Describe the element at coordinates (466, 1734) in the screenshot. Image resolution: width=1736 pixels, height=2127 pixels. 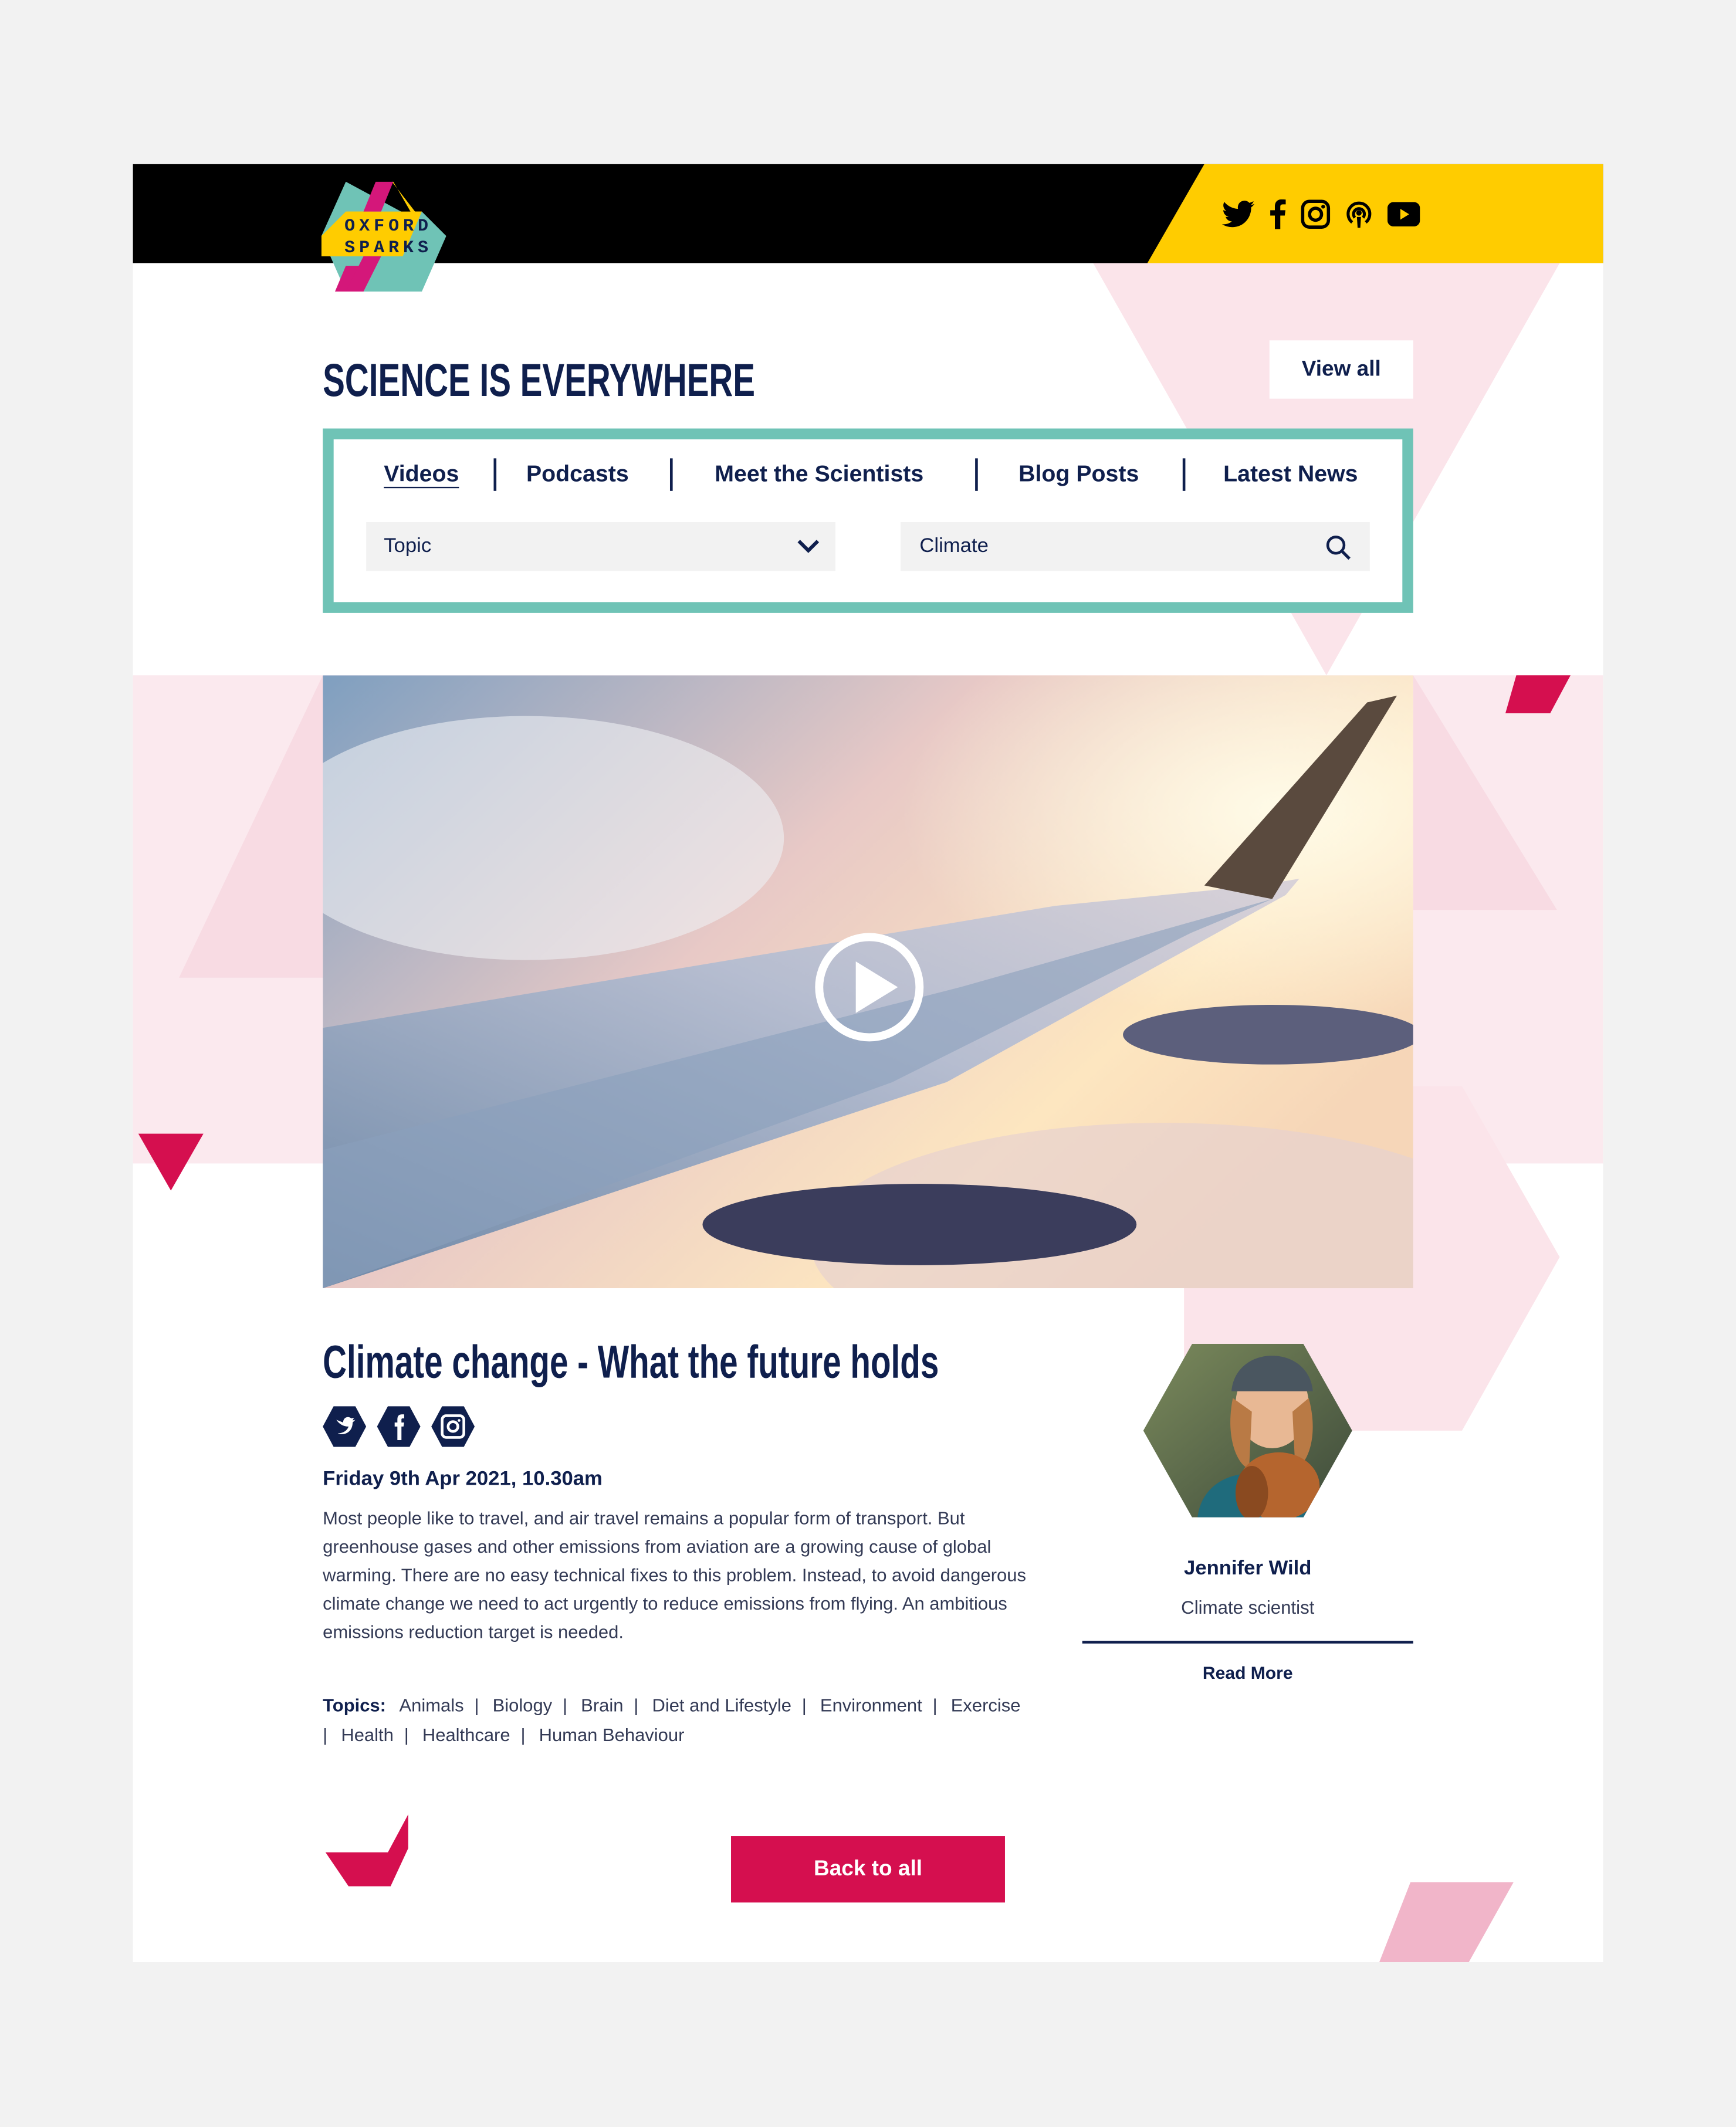
I see `topic-link: Healthcare` at that location.